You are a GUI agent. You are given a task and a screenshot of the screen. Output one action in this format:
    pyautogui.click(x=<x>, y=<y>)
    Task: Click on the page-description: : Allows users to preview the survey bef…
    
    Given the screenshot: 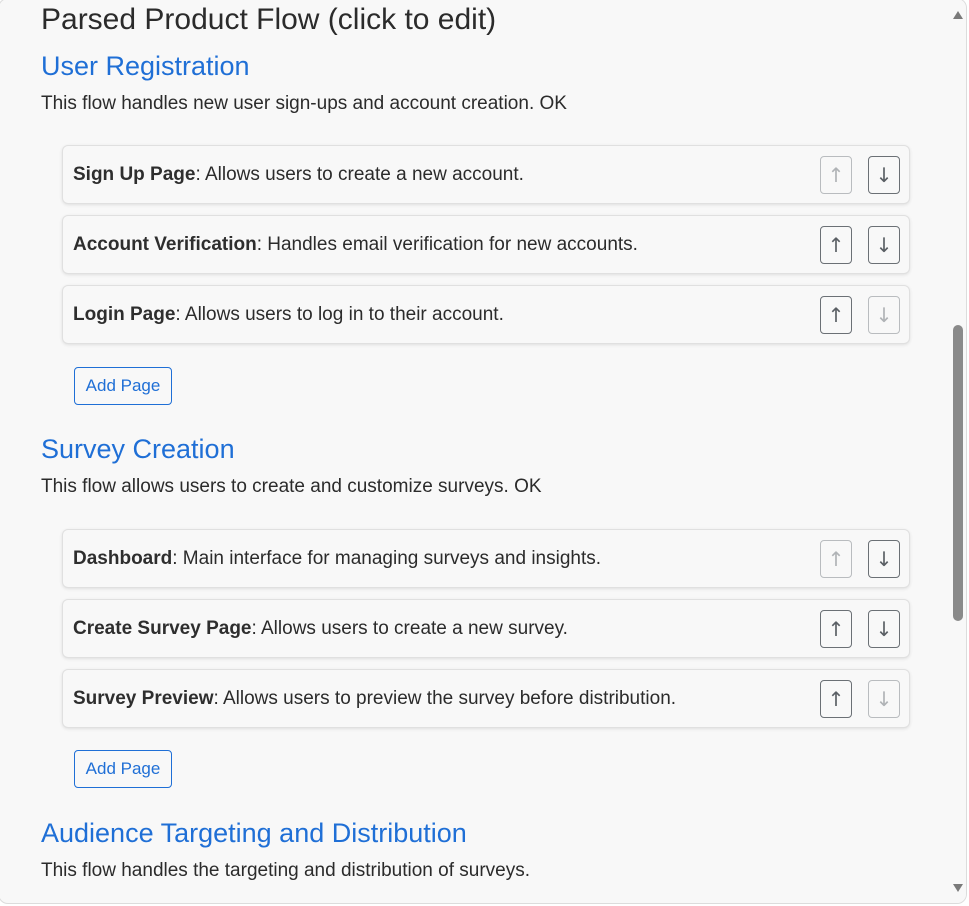 What is the action you would take?
    pyautogui.click(x=445, y=698)
    